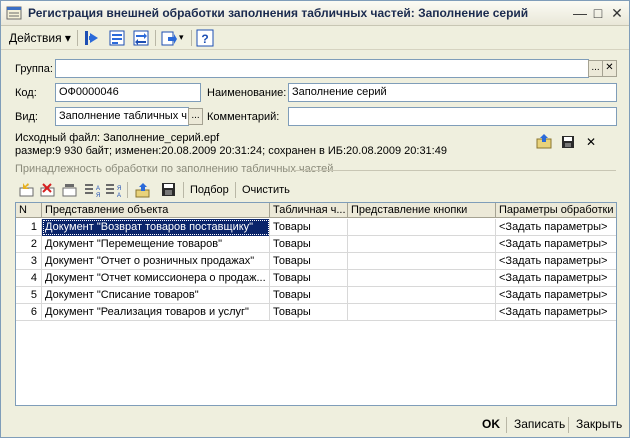 This screenshot has width=630, height=438. I want to click on code-field: ОФ0000046, so click(128, 92).